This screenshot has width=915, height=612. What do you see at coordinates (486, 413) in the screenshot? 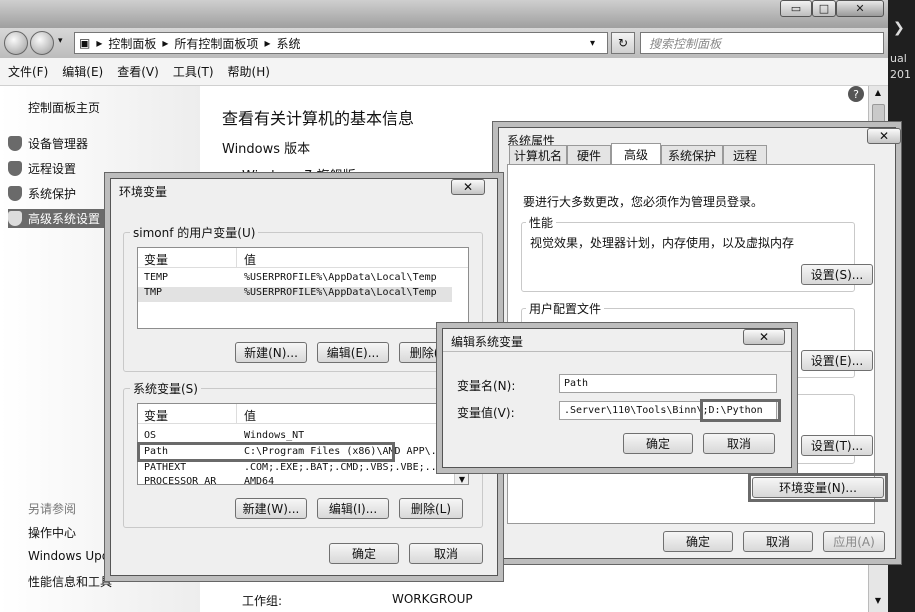
I see `variable-value-label: 变量值(V):` at bounding box center [486, 413].